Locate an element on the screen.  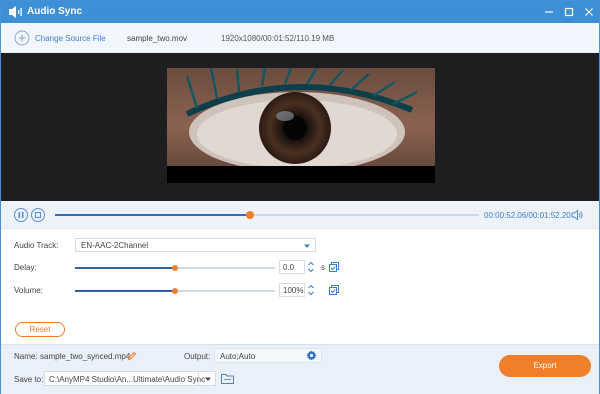
stop-button is located at coordinates (38, 215).